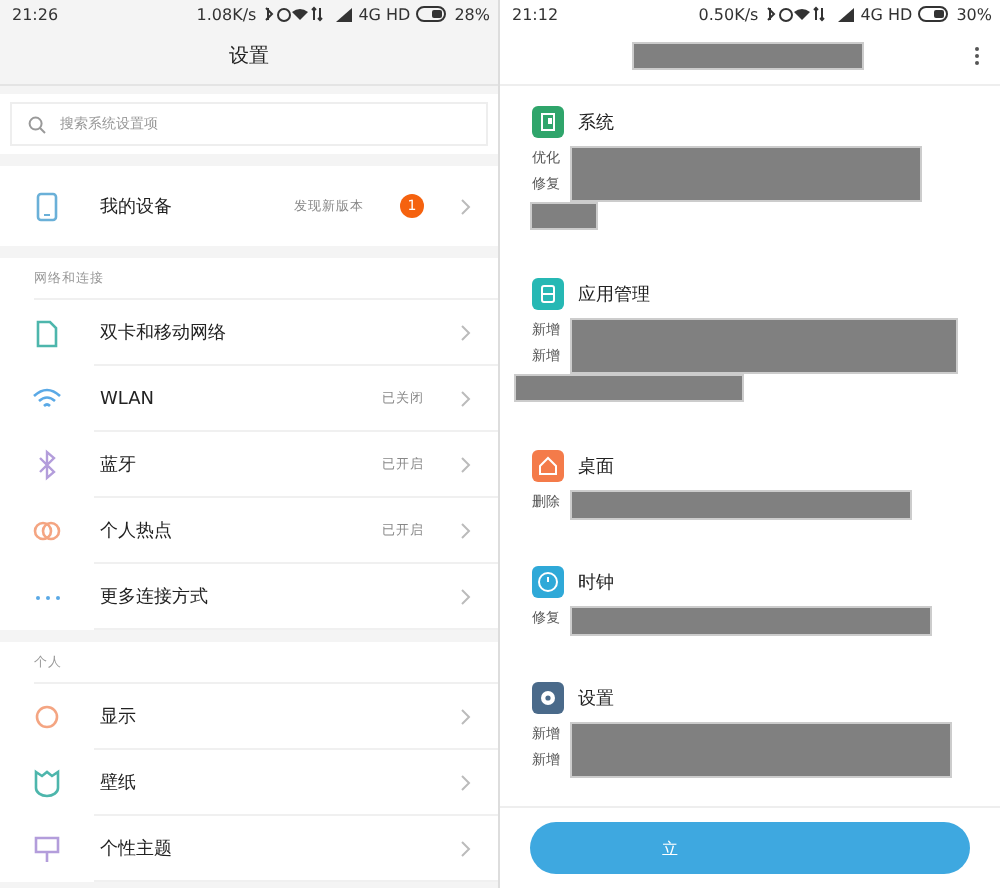 The image size is (1000, 888). What do you see at coordinates (596, 699) in the screenshot?
I see `section-title: 设置` at bounding box center [596, 699].